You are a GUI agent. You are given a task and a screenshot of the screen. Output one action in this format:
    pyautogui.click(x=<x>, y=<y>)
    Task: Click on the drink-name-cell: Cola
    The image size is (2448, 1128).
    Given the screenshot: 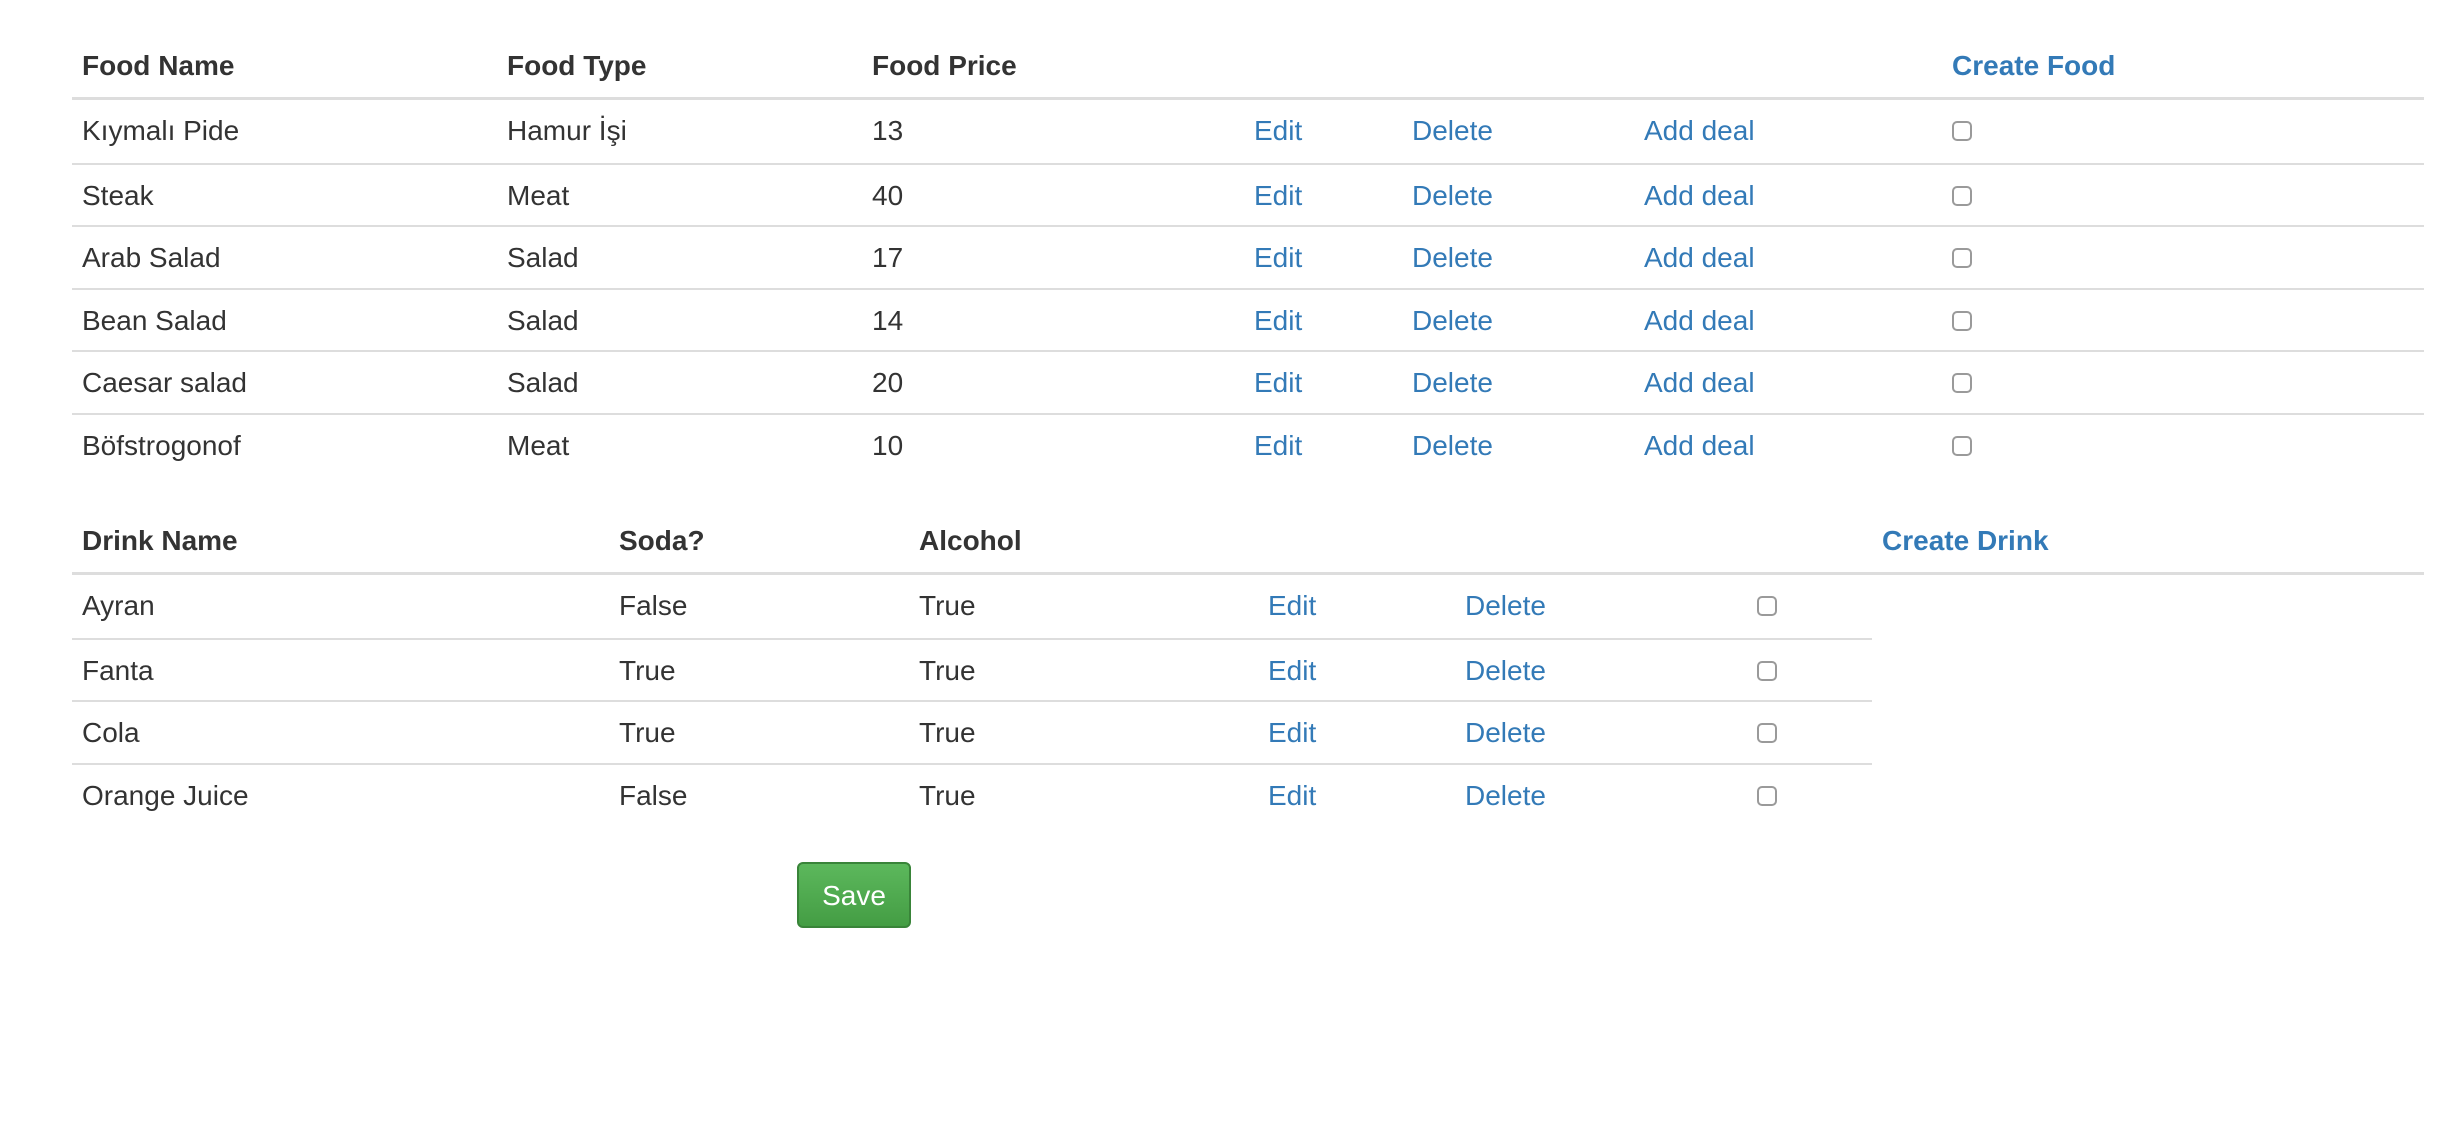 What is the action you would take?
    pyautogui.click(x=111, y=732)
    